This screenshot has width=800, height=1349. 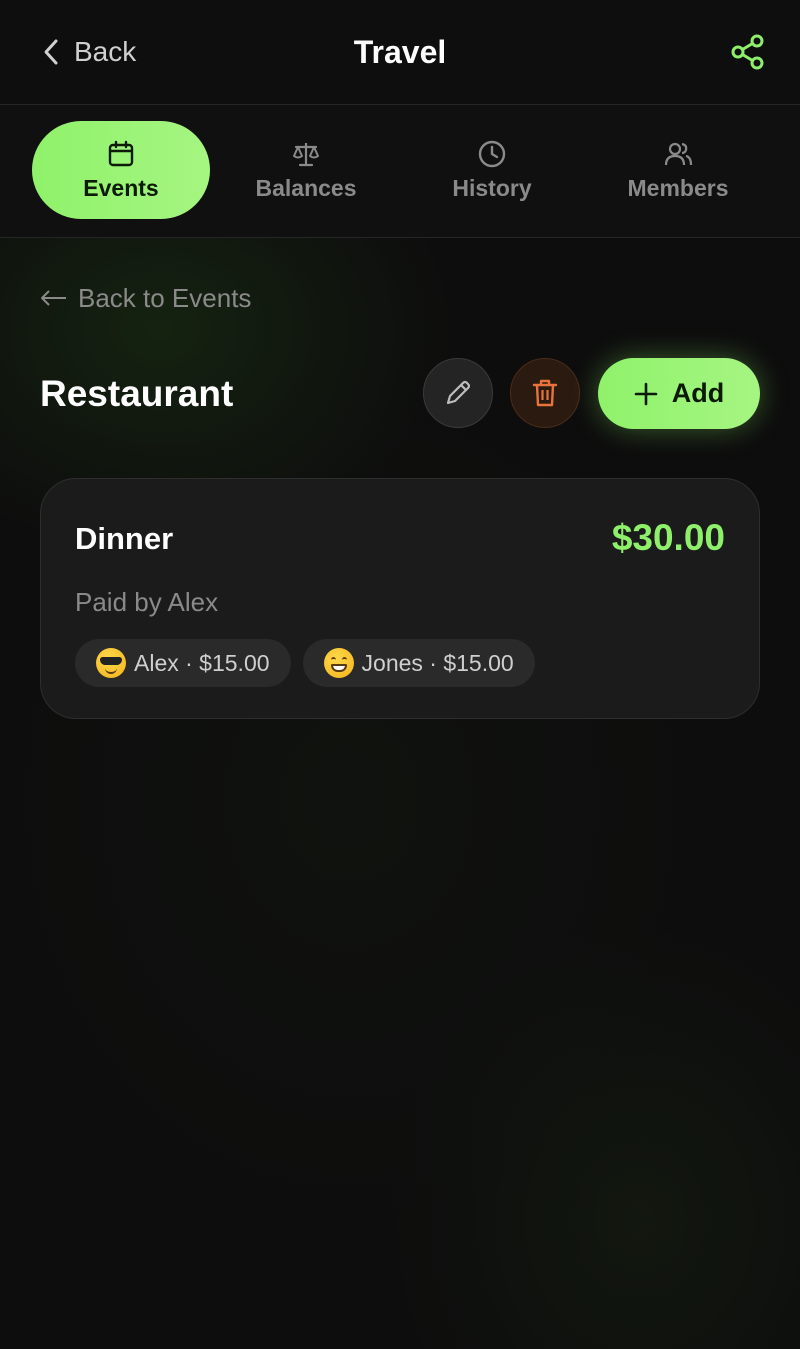 What do you see at coordinates (121, 170) in the screenshot?
I see `tab-events: Events` at bounding box center [121, 170].